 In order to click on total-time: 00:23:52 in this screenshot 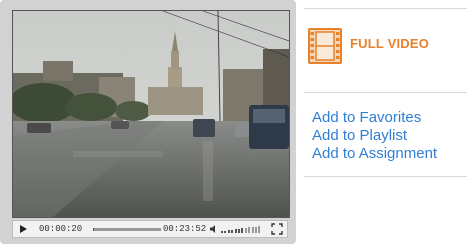, I will do `click(185, 229)`.